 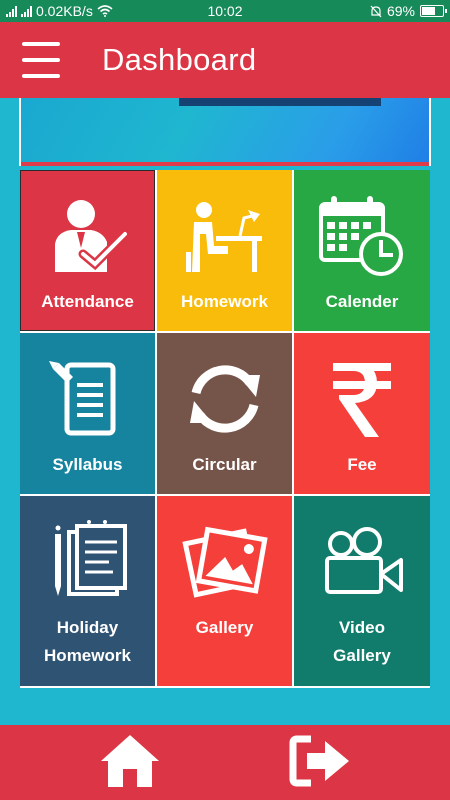 I want to click on bottom-nav, so click(x=225, y=762).